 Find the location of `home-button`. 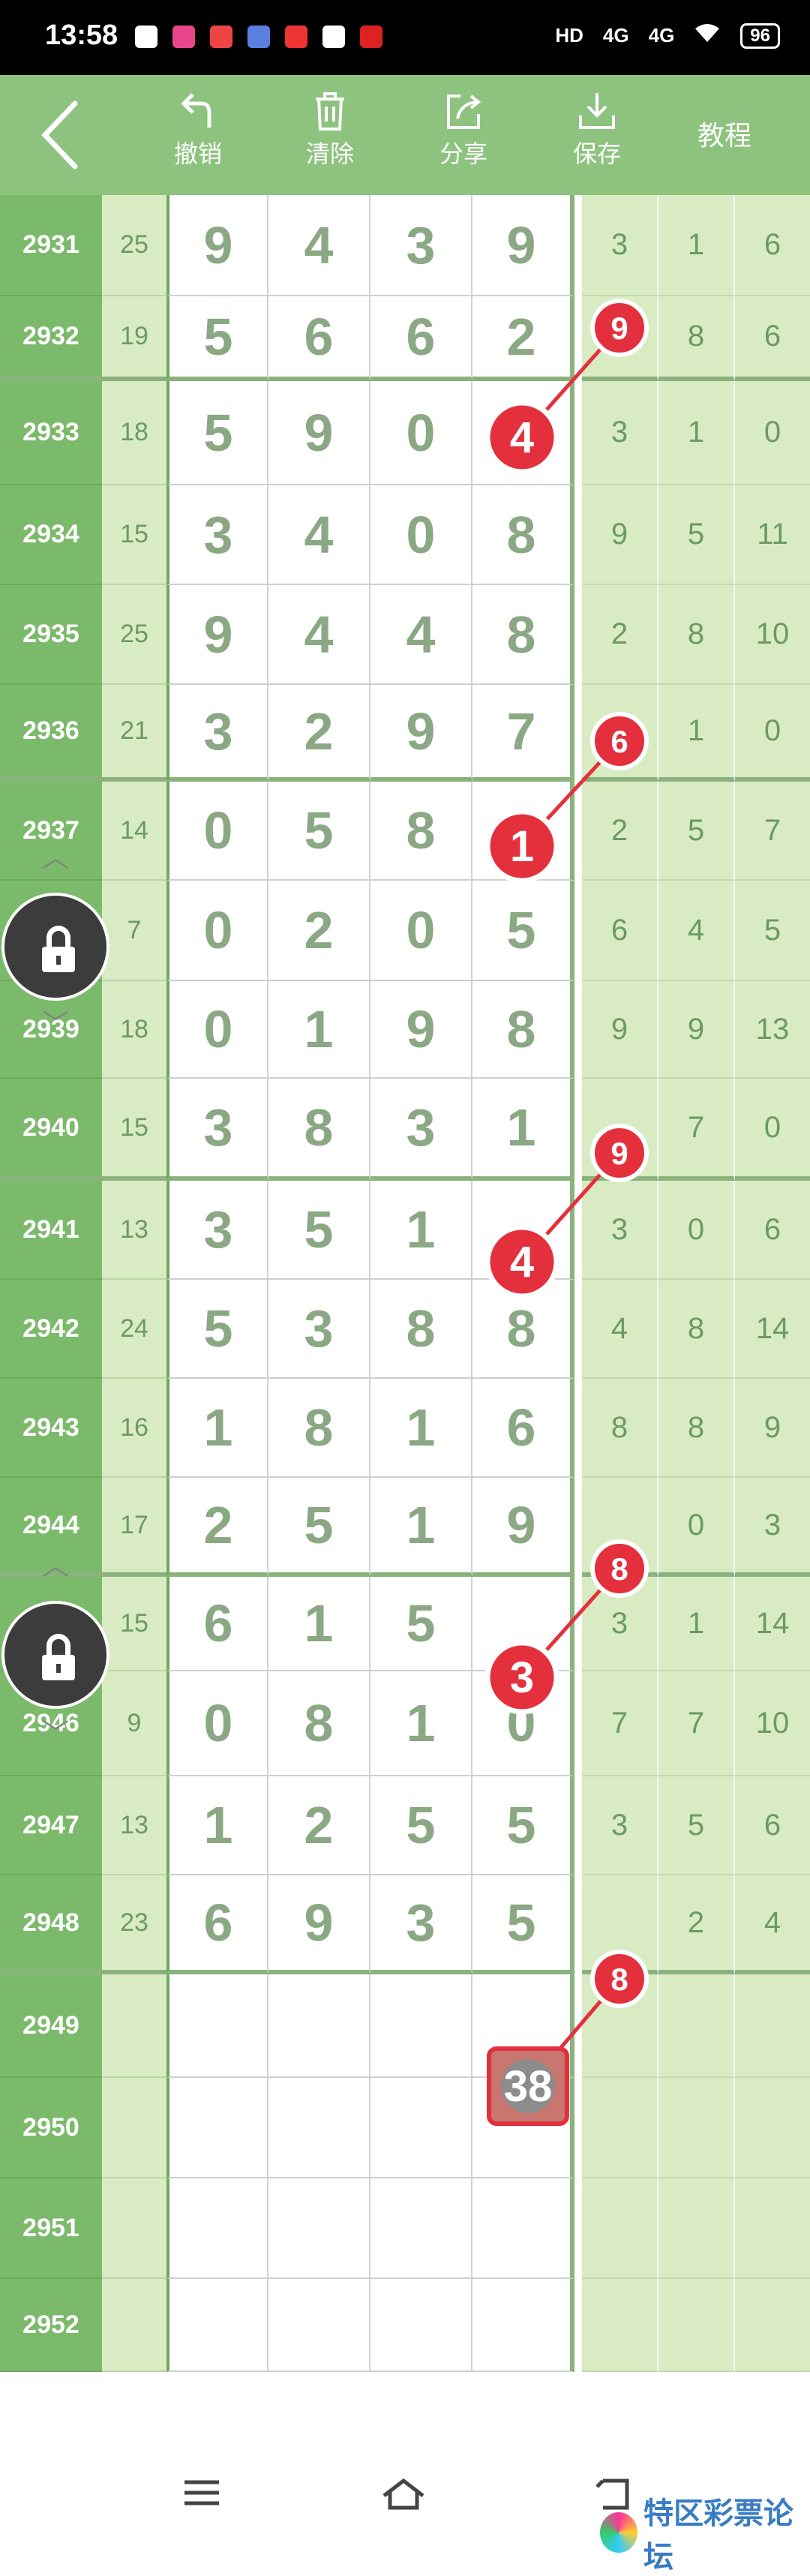

home-button is located at coordinates (403, 2496).